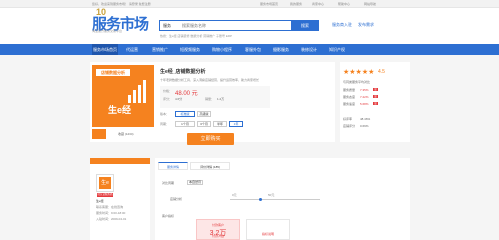 This screenshot has height=240, width=499. What do you see at coordinates (364, 97) in the screenshot?
I see `rating-row-pct: 7.22%` at bounding box center [364, 97].